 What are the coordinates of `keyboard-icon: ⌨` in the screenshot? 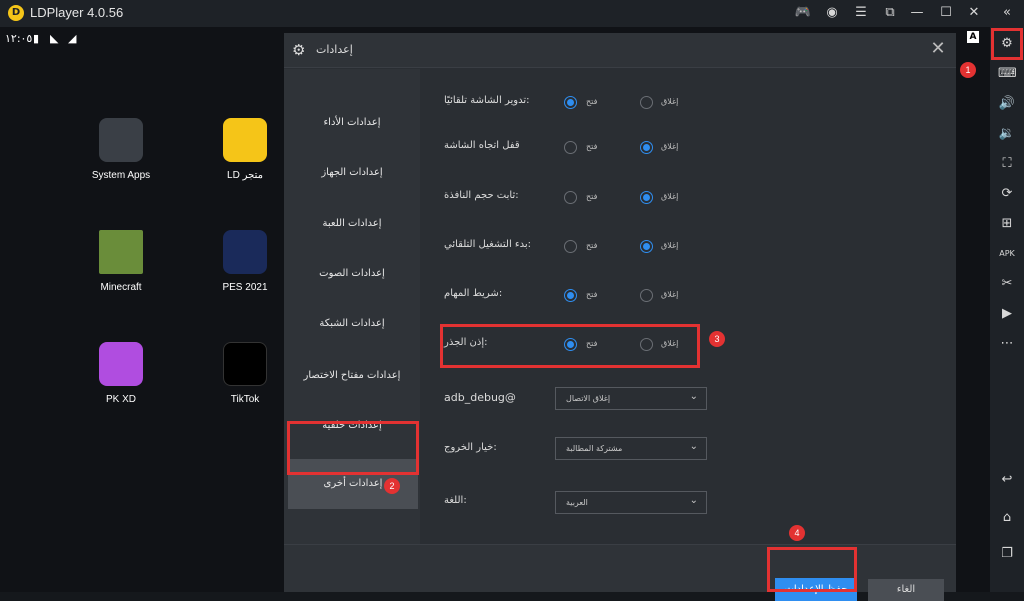 It's located at (1007, 74).